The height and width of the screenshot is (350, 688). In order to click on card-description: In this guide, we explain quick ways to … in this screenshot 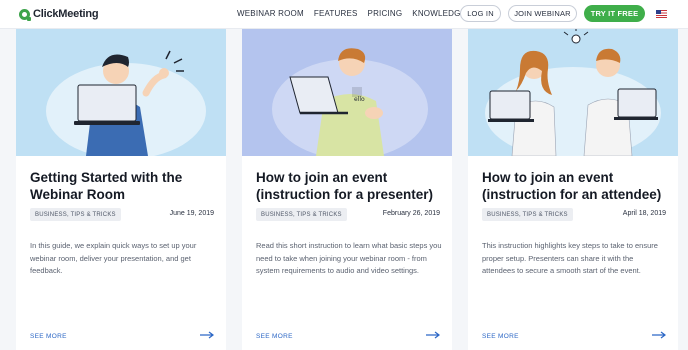, I will do `click(113, 258)`.